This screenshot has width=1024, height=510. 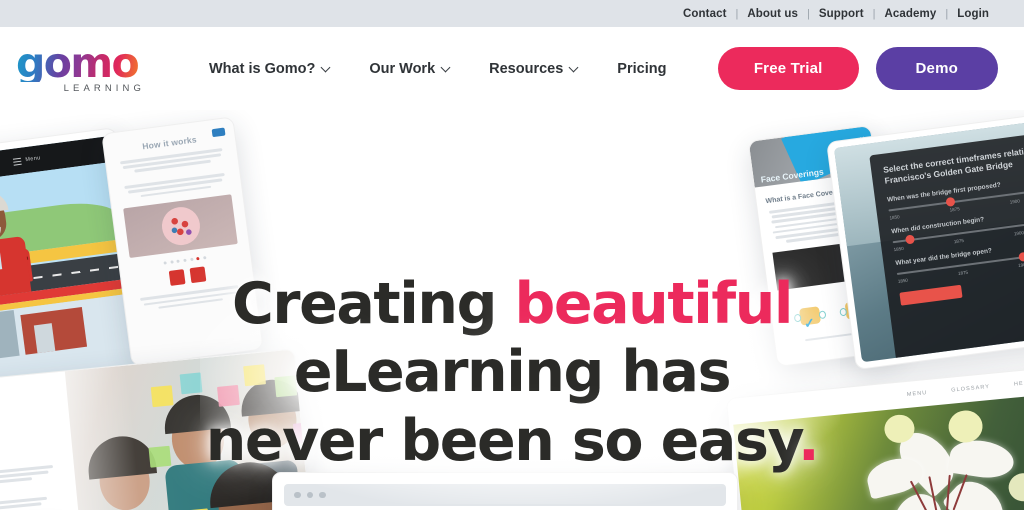 I want to click on flower-nav-menu: MENU, so click(x=917, y=394).